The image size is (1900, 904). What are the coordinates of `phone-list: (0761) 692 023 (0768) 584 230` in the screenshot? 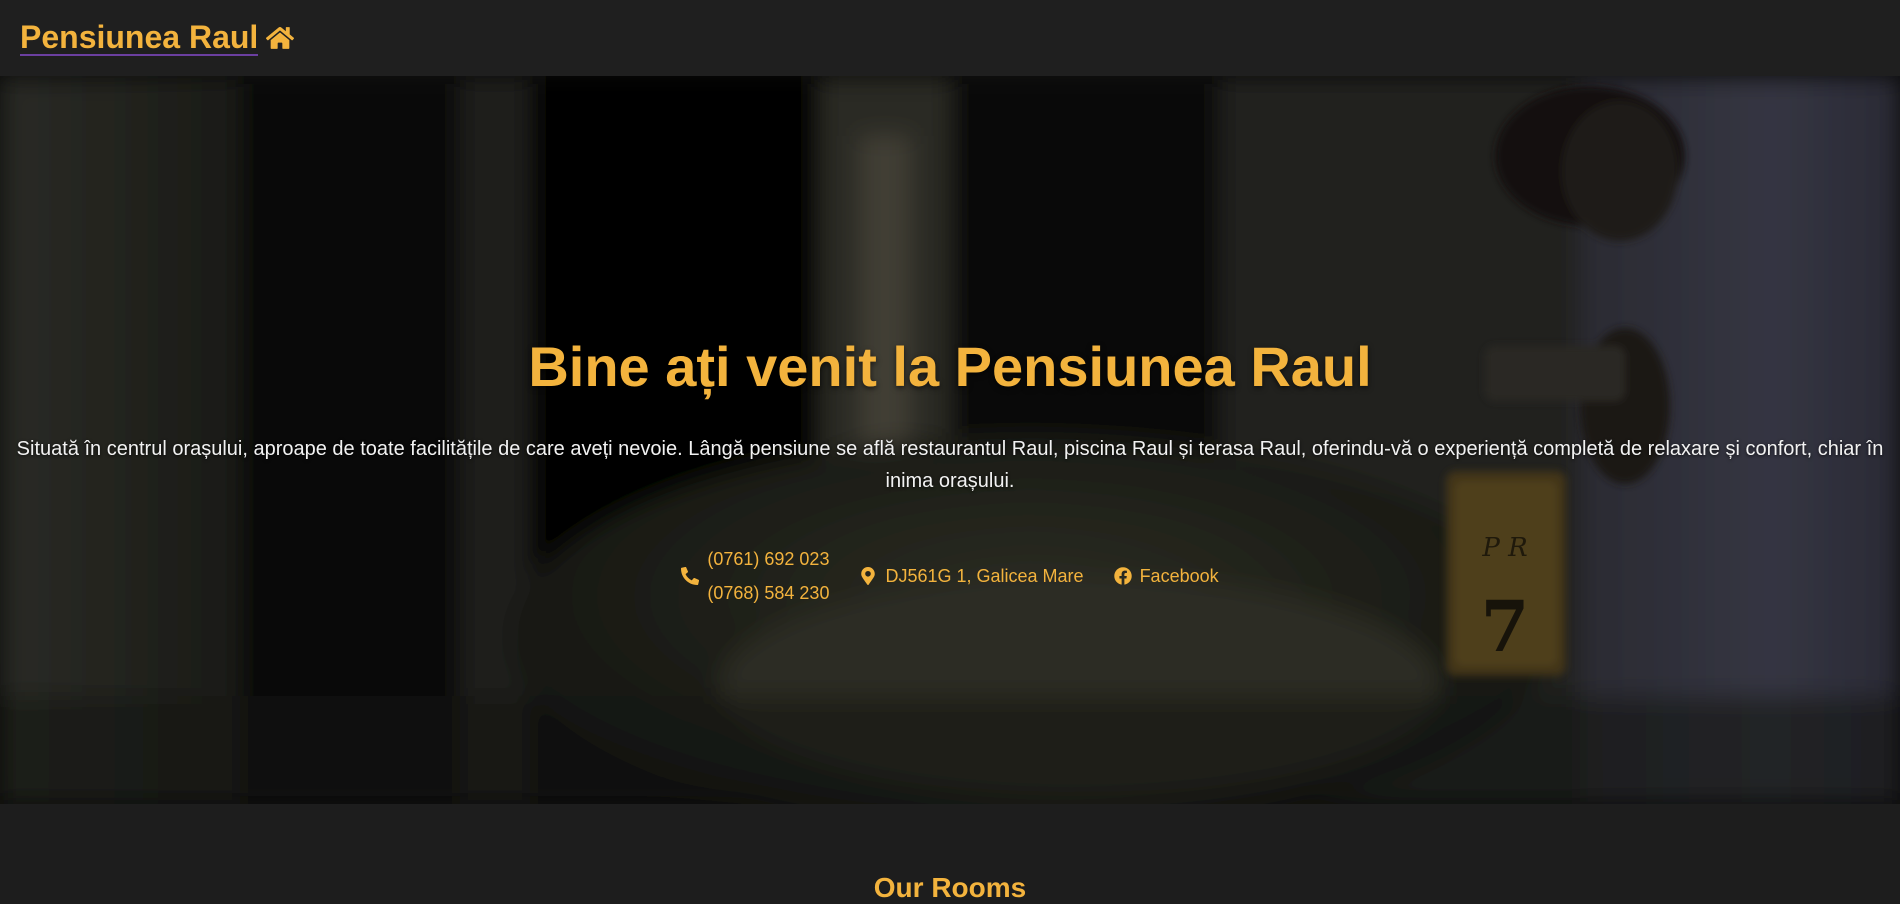 It's located at (768, 576).